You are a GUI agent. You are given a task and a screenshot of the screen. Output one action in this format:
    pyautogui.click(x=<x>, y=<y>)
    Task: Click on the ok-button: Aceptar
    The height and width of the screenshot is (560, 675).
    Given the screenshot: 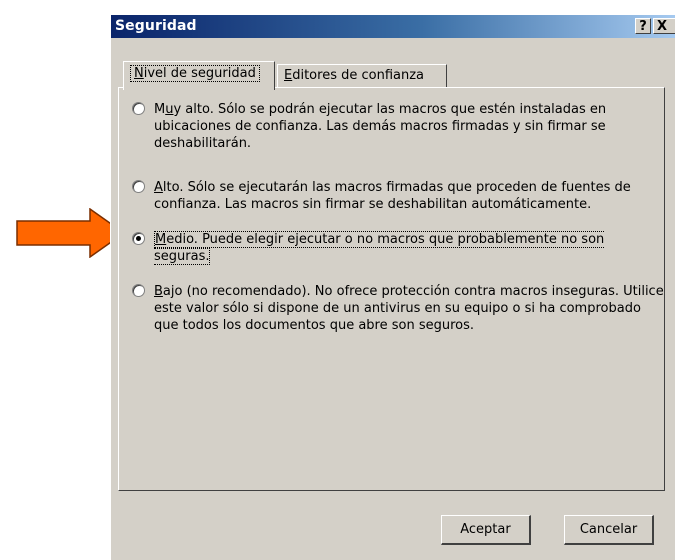 What is the action you would take?
    pyautogui.click(x=486, y=530)
    